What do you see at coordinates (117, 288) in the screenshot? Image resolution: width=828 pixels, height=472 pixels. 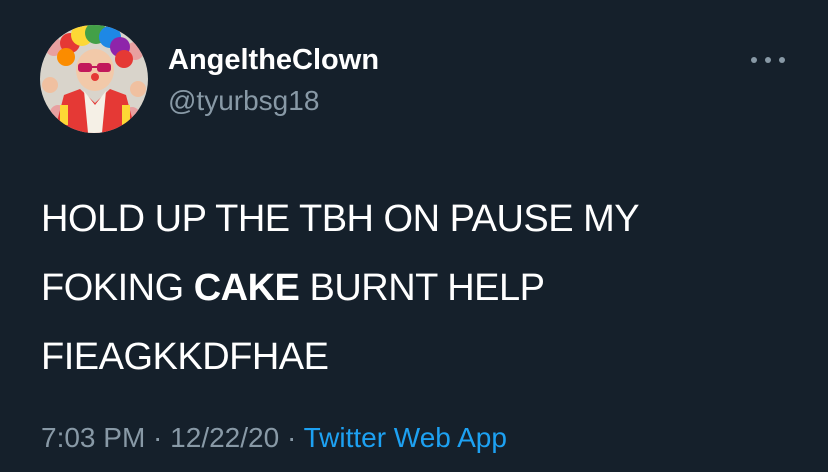 I see `tweet-text-segment: FOKING` at bounding box center [117, 288].